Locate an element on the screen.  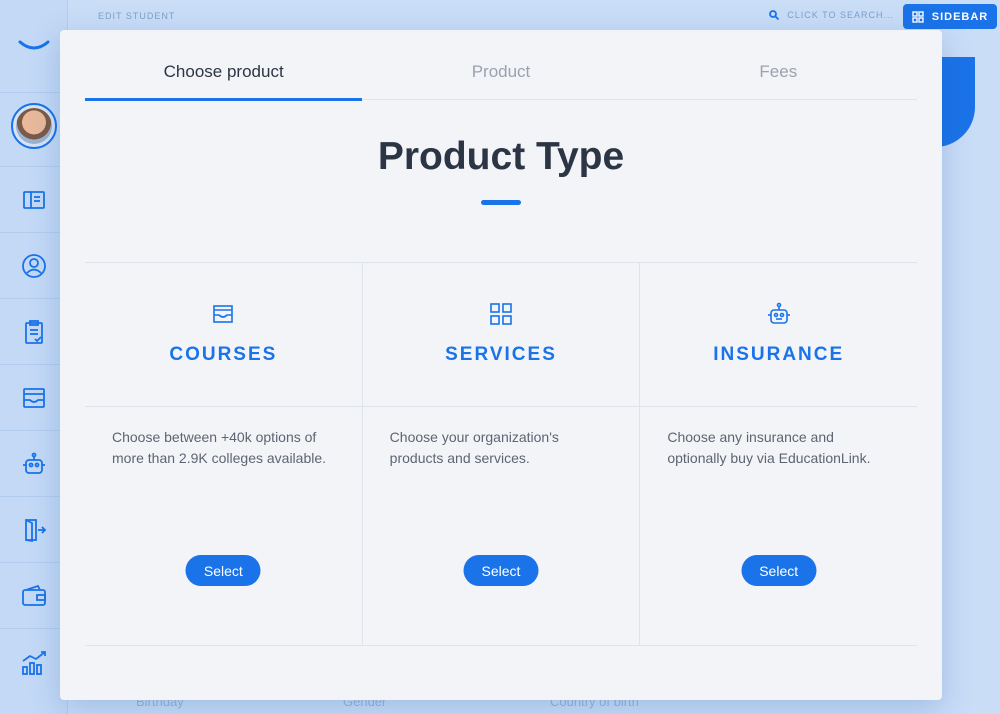
sidebar-item-chart is located at coordinates (34, 671).